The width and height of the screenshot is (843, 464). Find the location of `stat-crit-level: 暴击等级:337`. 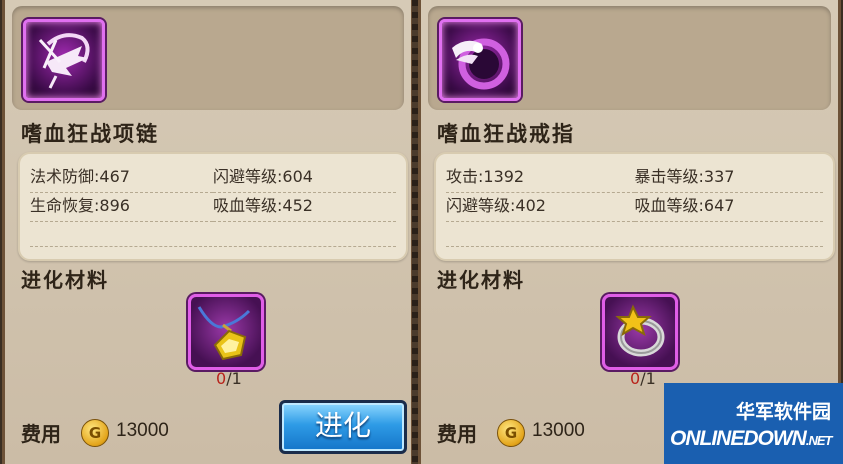

stat-crit-level: 暴击等级:337 is located at coordinates (728, 178).